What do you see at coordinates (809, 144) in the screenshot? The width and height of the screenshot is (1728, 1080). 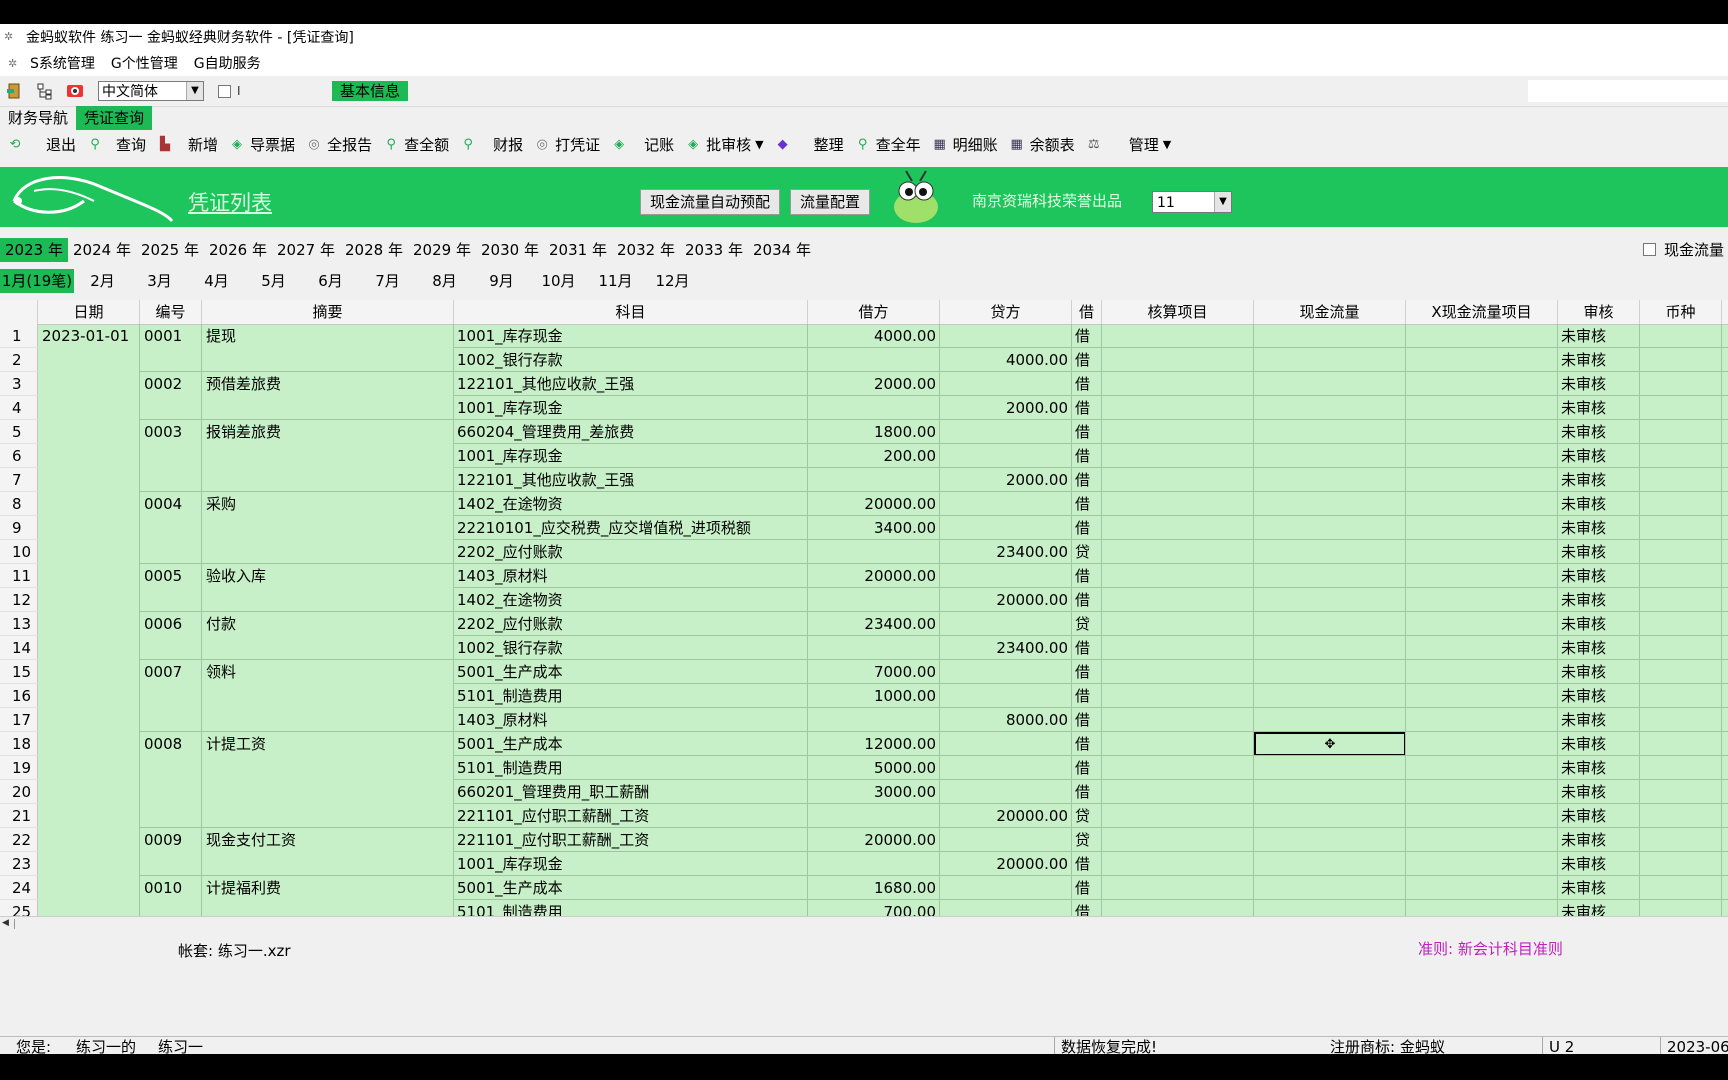 I see `organize-button: ◆ 整理` at bounding box center [809, 144].